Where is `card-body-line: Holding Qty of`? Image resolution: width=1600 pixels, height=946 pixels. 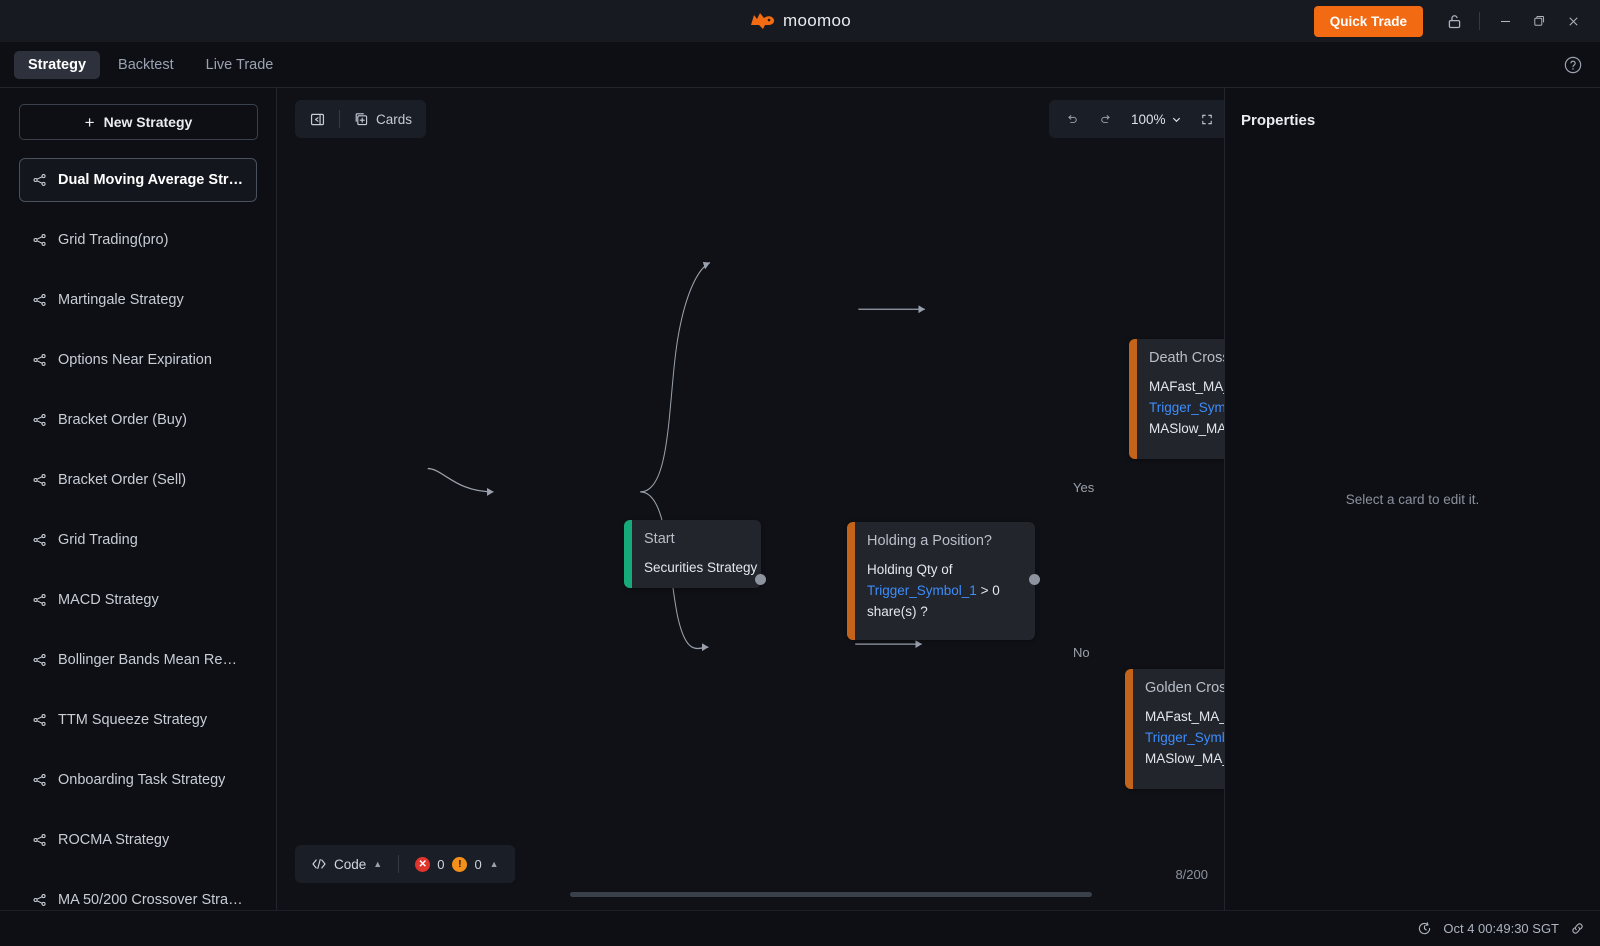
card-body-line: Holding Qty of is located at coordinates (933, 569).